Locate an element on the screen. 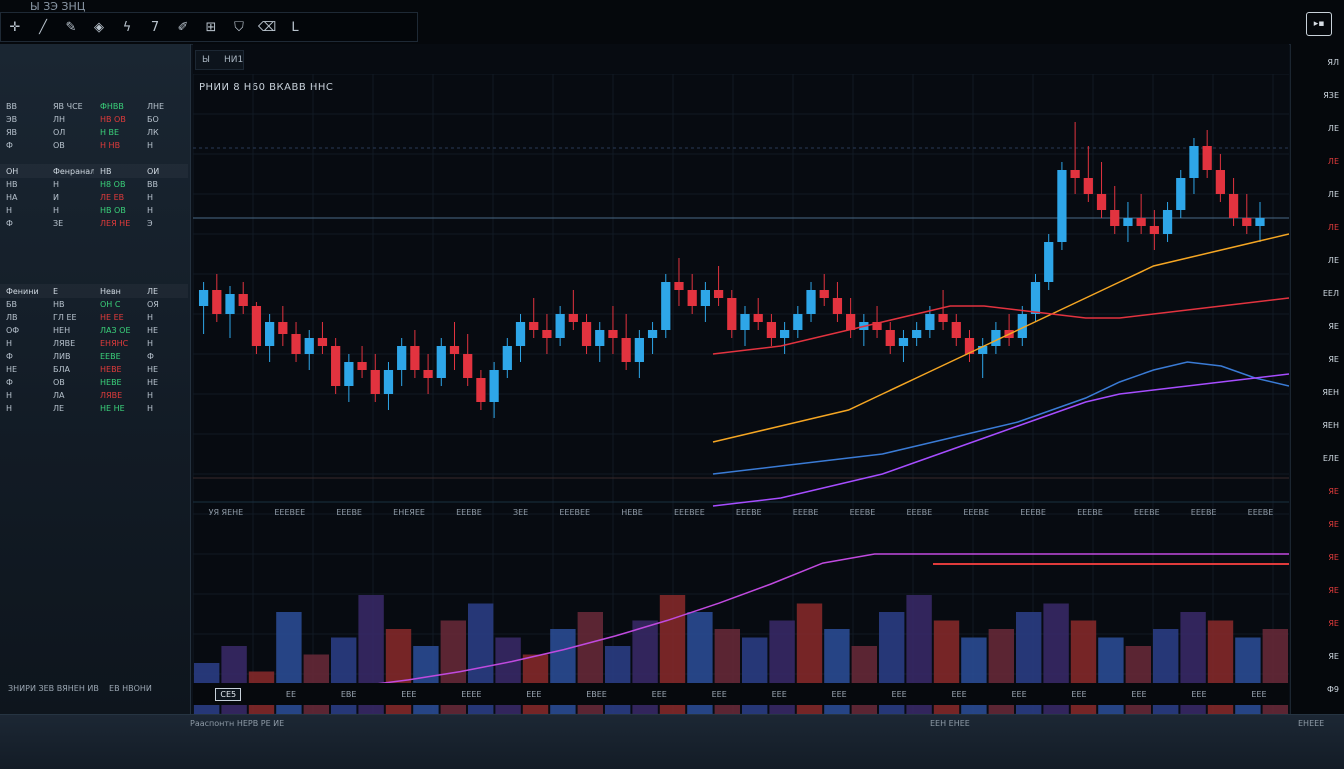  text-icon: 7 is located at coordinates (155, 27).